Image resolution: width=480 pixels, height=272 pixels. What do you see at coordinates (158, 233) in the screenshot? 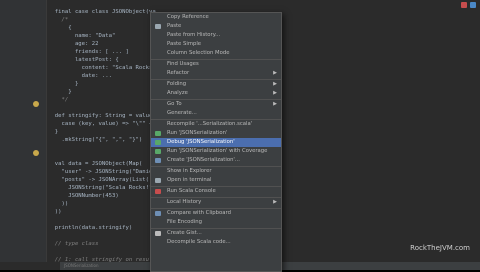
I see `gist-icon` at bounding box center [158, 233].